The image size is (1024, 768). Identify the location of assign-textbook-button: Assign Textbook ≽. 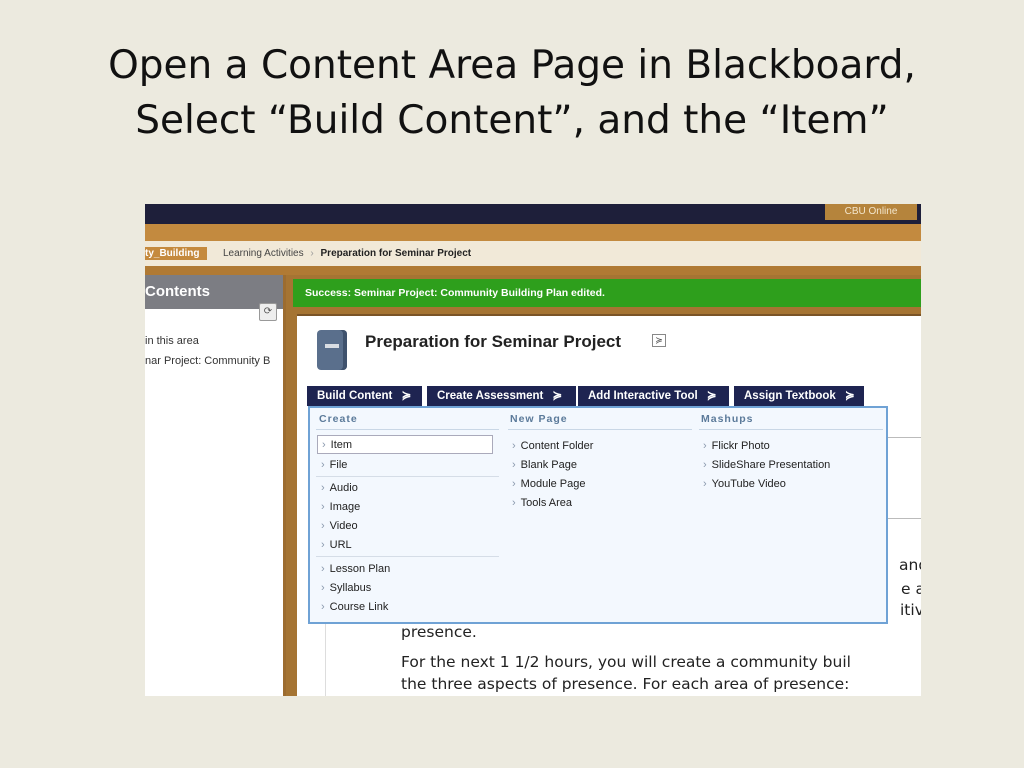
(799, 396).